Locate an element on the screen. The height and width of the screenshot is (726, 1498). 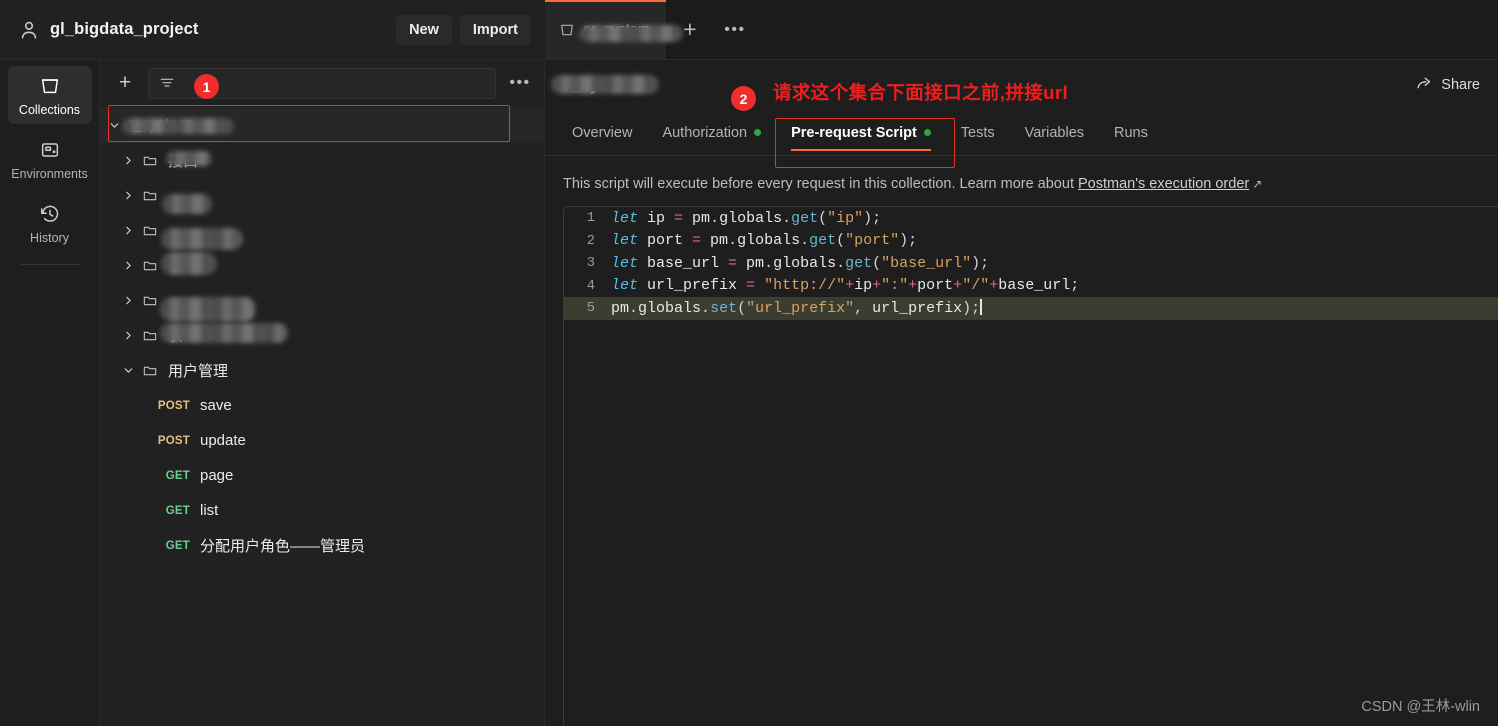
request-row-page: GET page is located at coordinates (322, 475).